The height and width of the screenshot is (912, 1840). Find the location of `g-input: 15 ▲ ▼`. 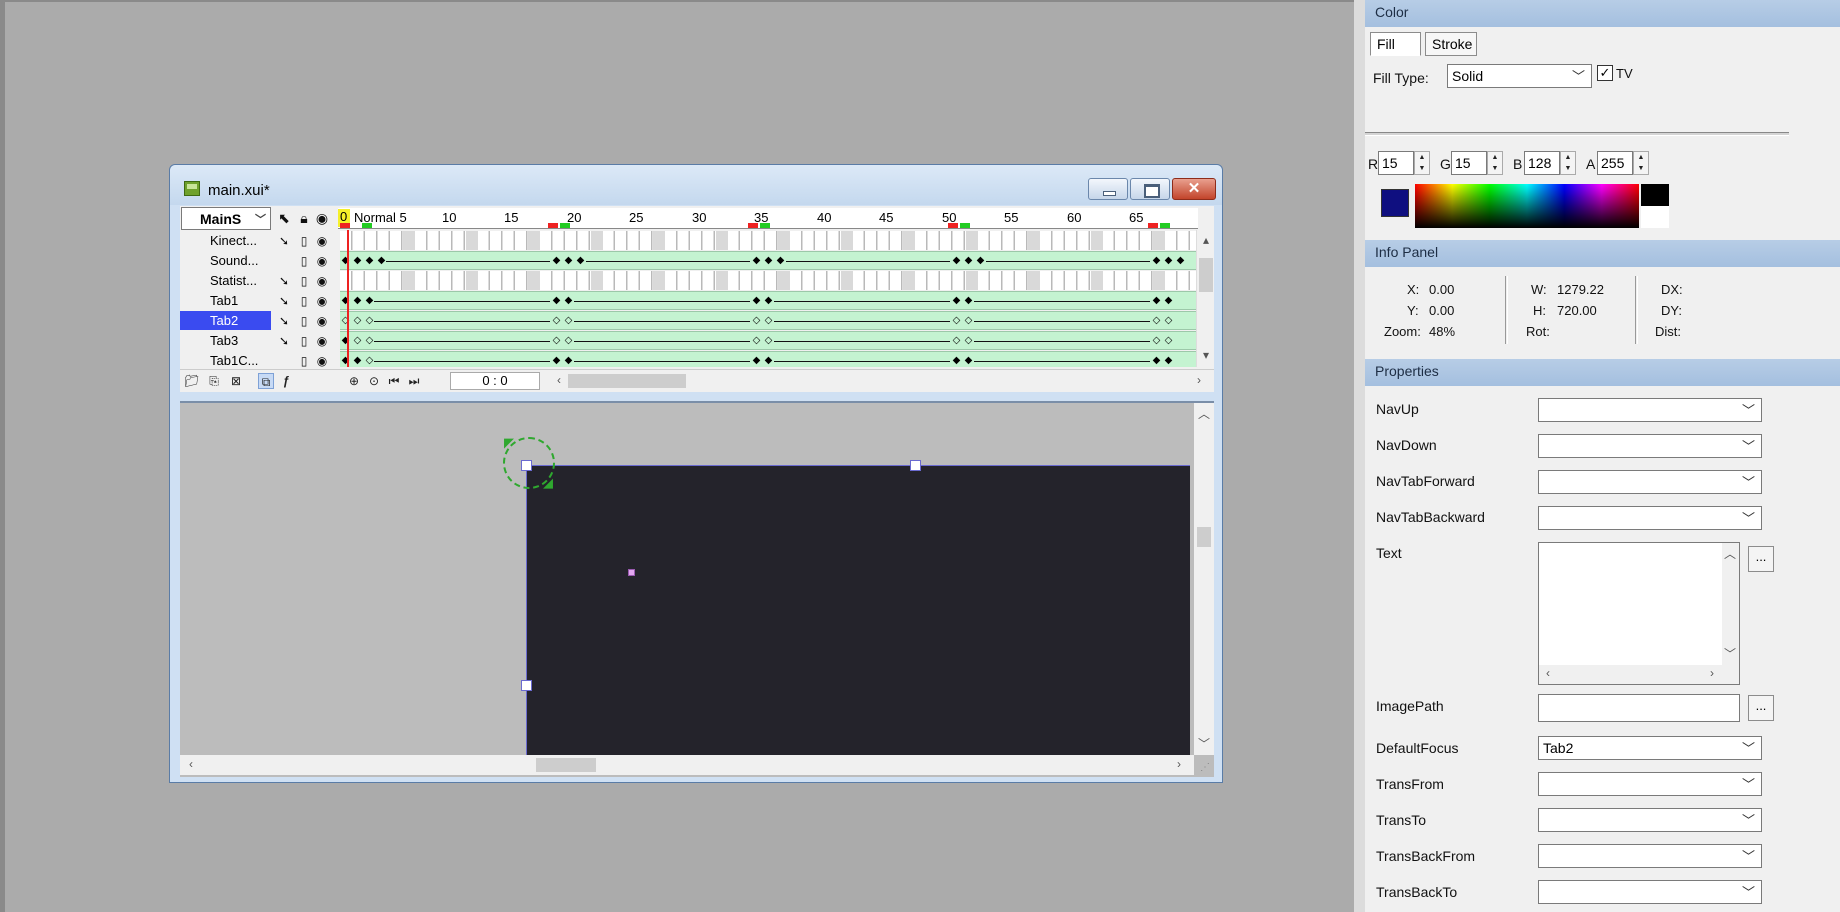

g-input: 15 ▲ ▼ is located at coordinates (1477, 163).